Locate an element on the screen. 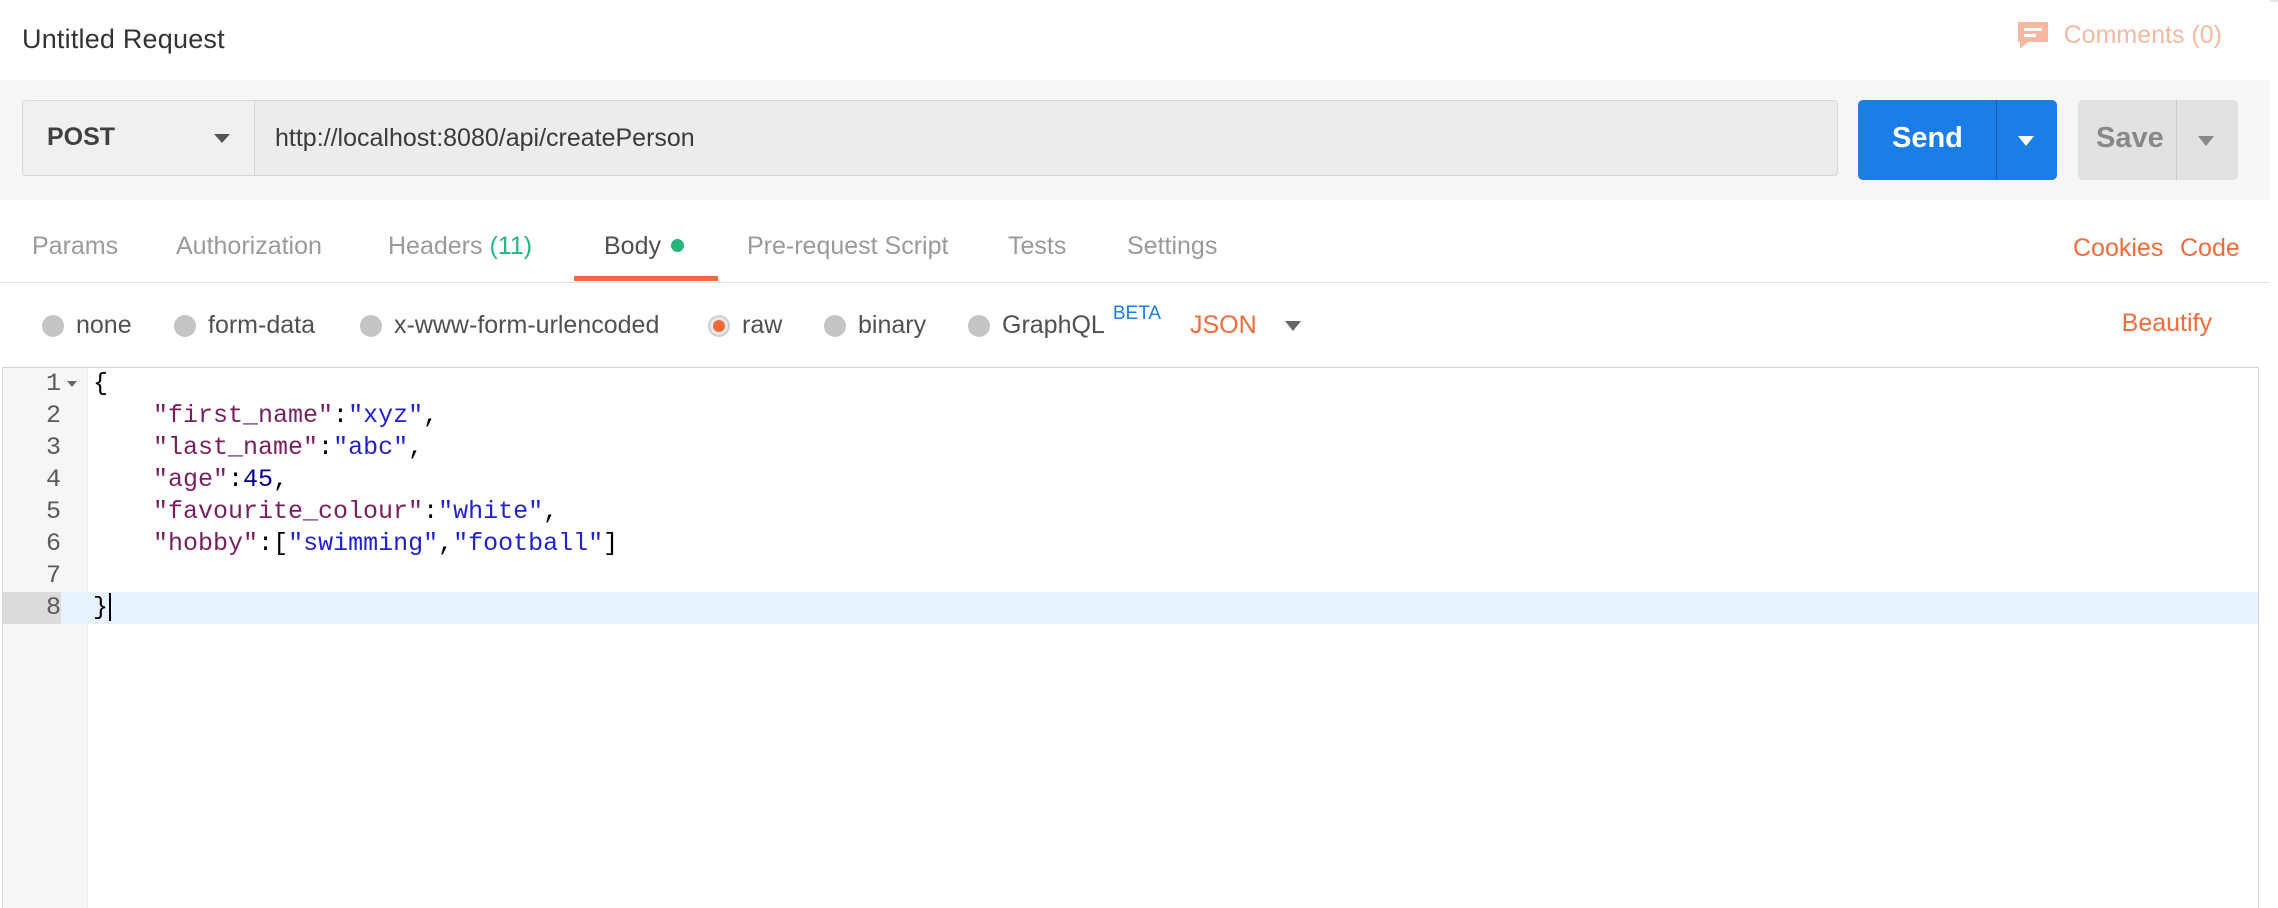 The width and height of the screenshot is (2278, 908). send-button: Send is located at coordinates (1957, 140).